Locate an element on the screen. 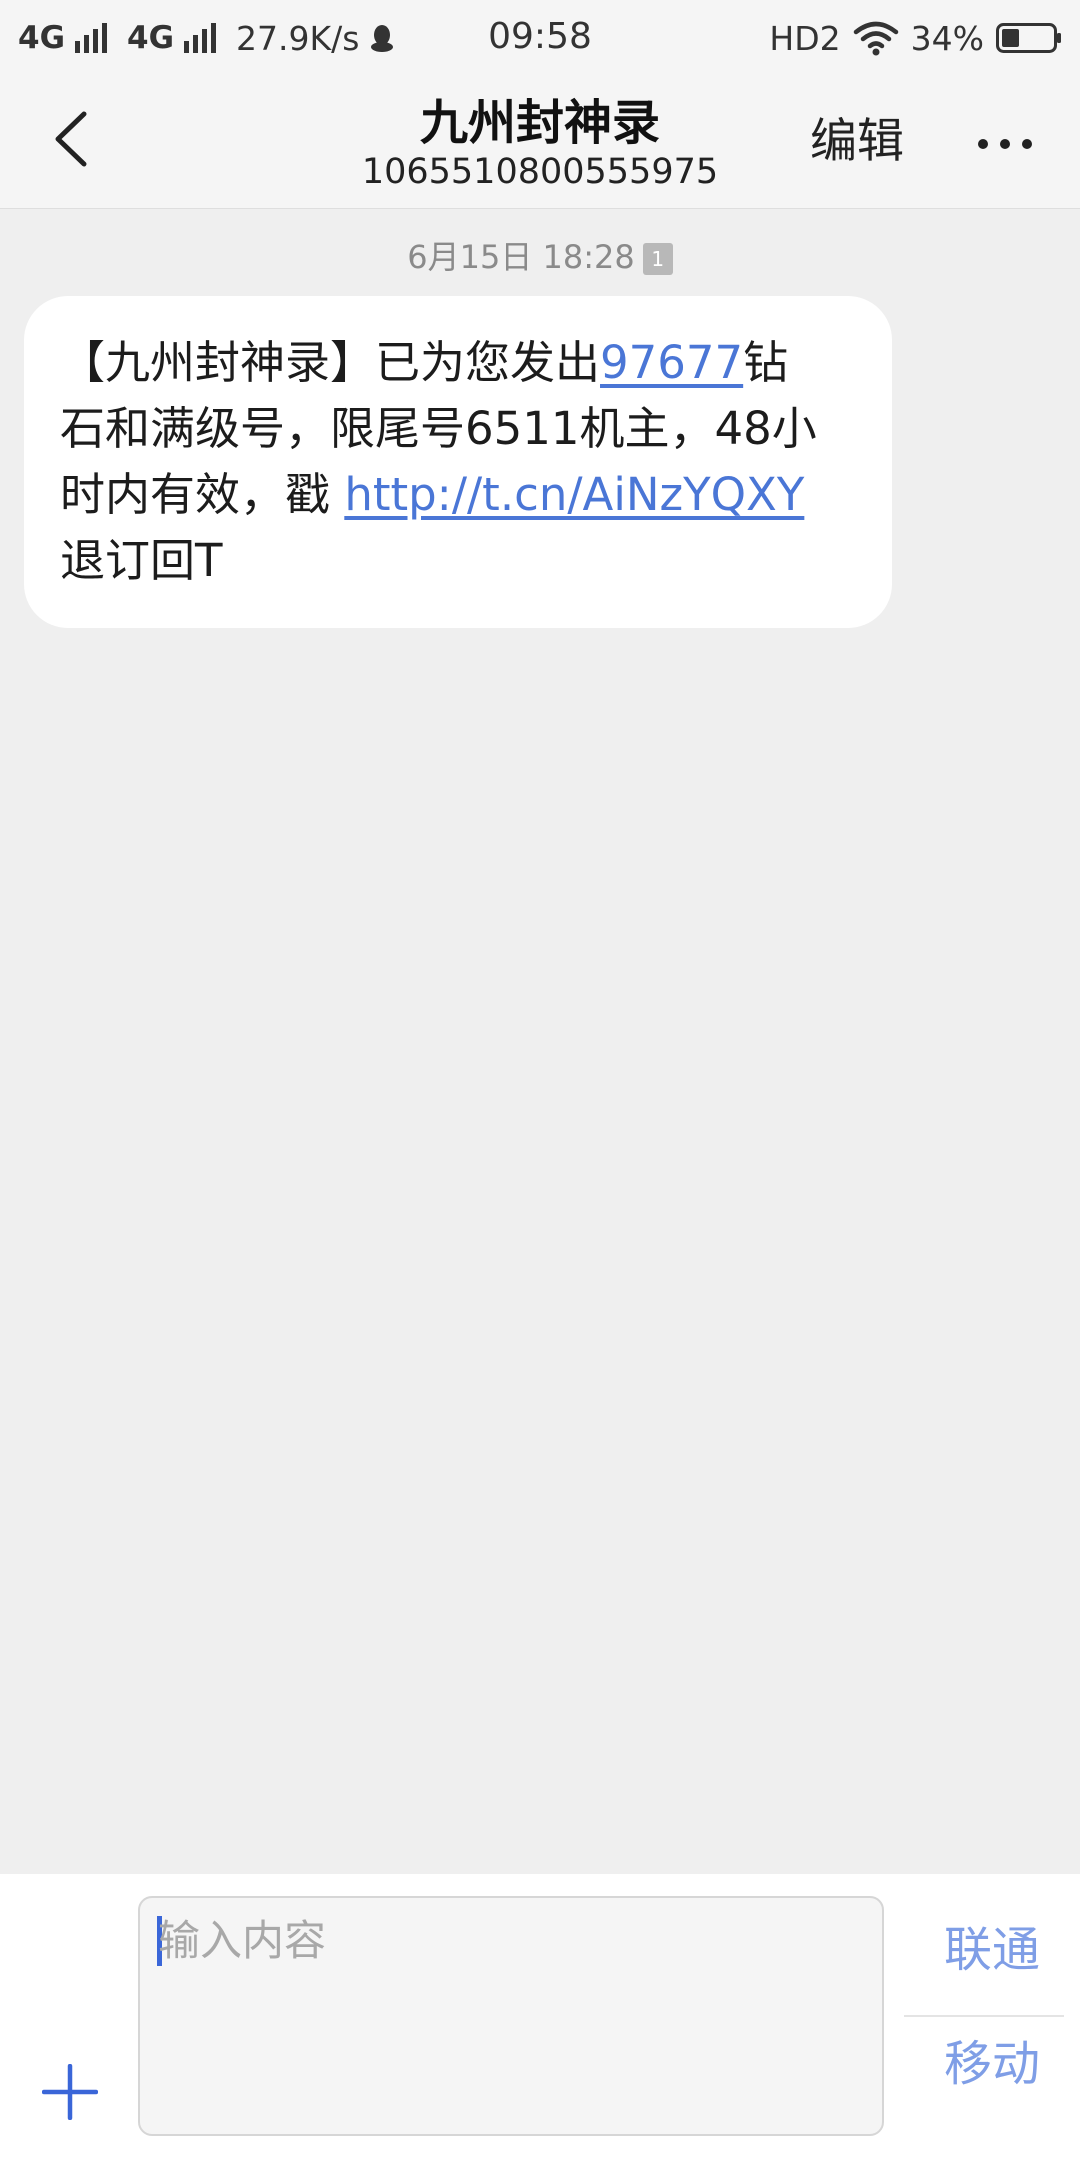 This screenshot has height=2160, width=1080. message-text: 【九州封神录】已为您发出 is located at coordinates (330, 362).